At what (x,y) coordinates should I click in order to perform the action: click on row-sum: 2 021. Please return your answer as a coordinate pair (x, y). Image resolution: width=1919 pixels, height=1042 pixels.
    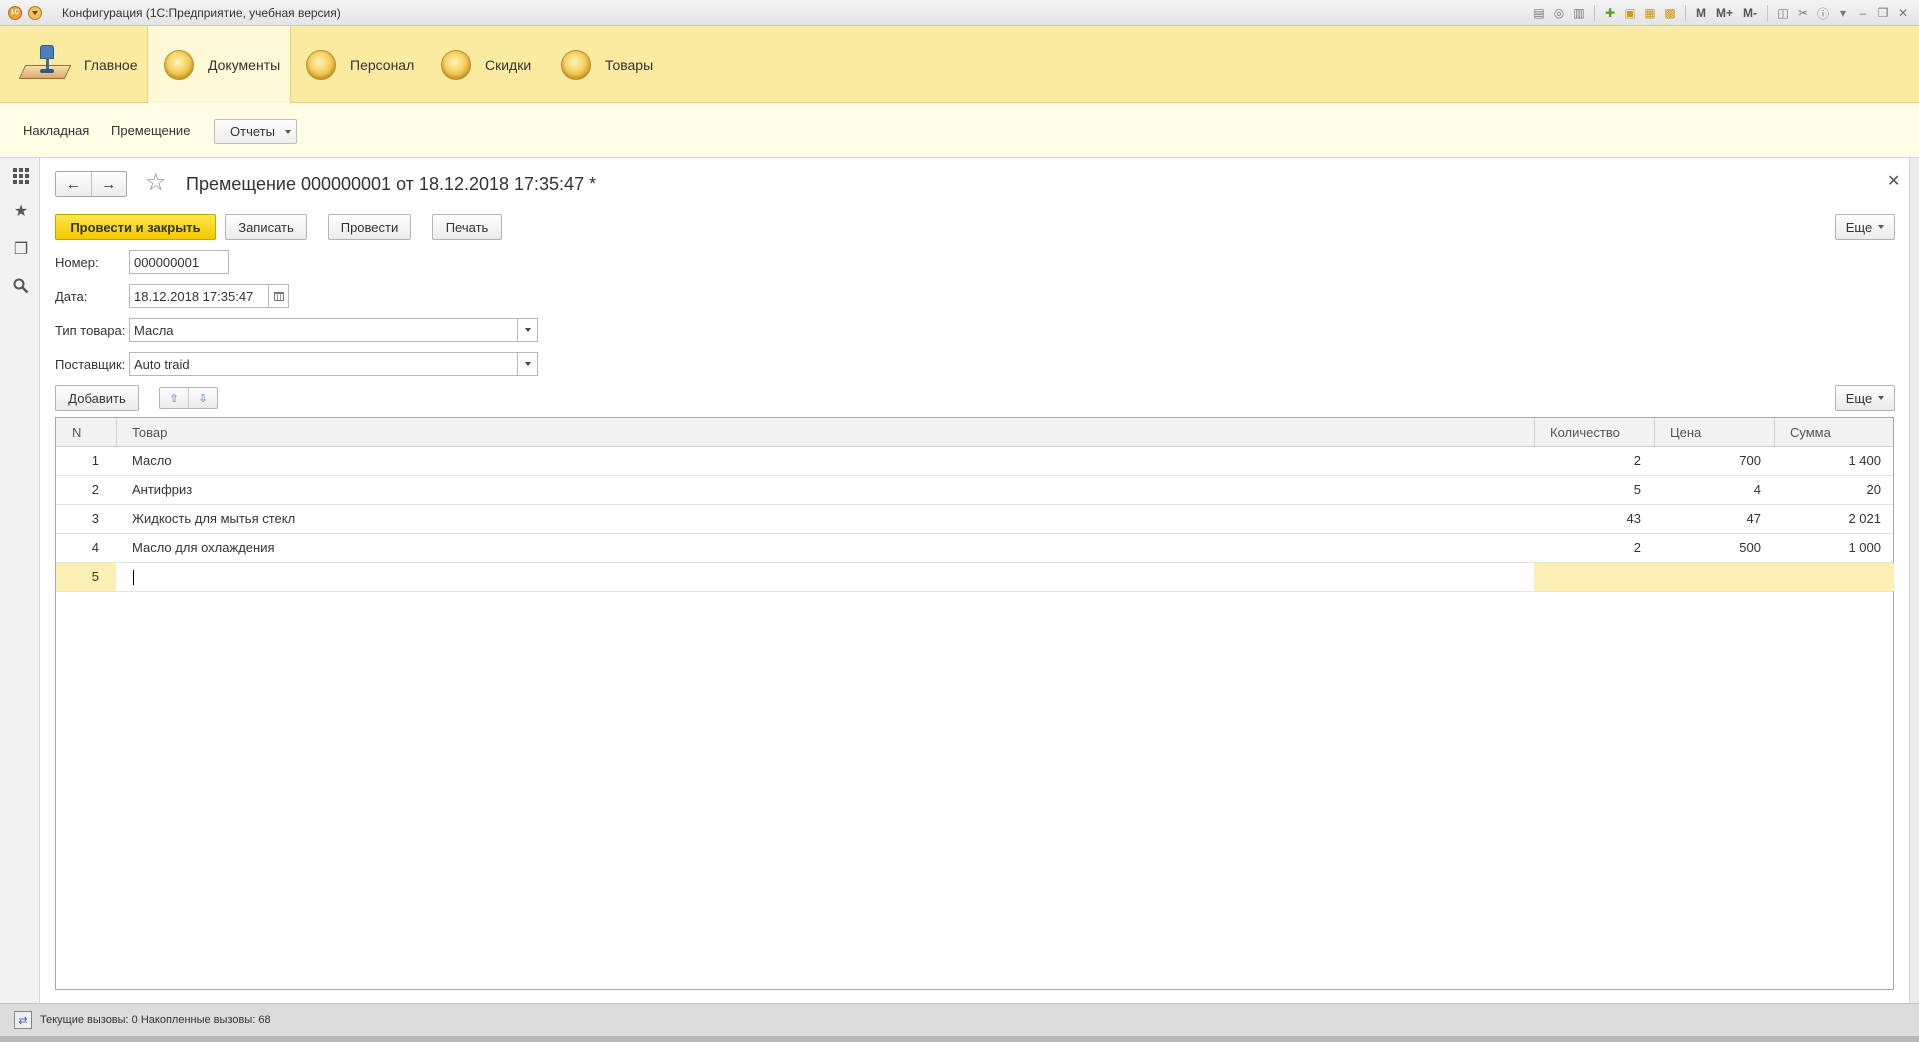
    Looking at the image, I should click on (1827, 519).